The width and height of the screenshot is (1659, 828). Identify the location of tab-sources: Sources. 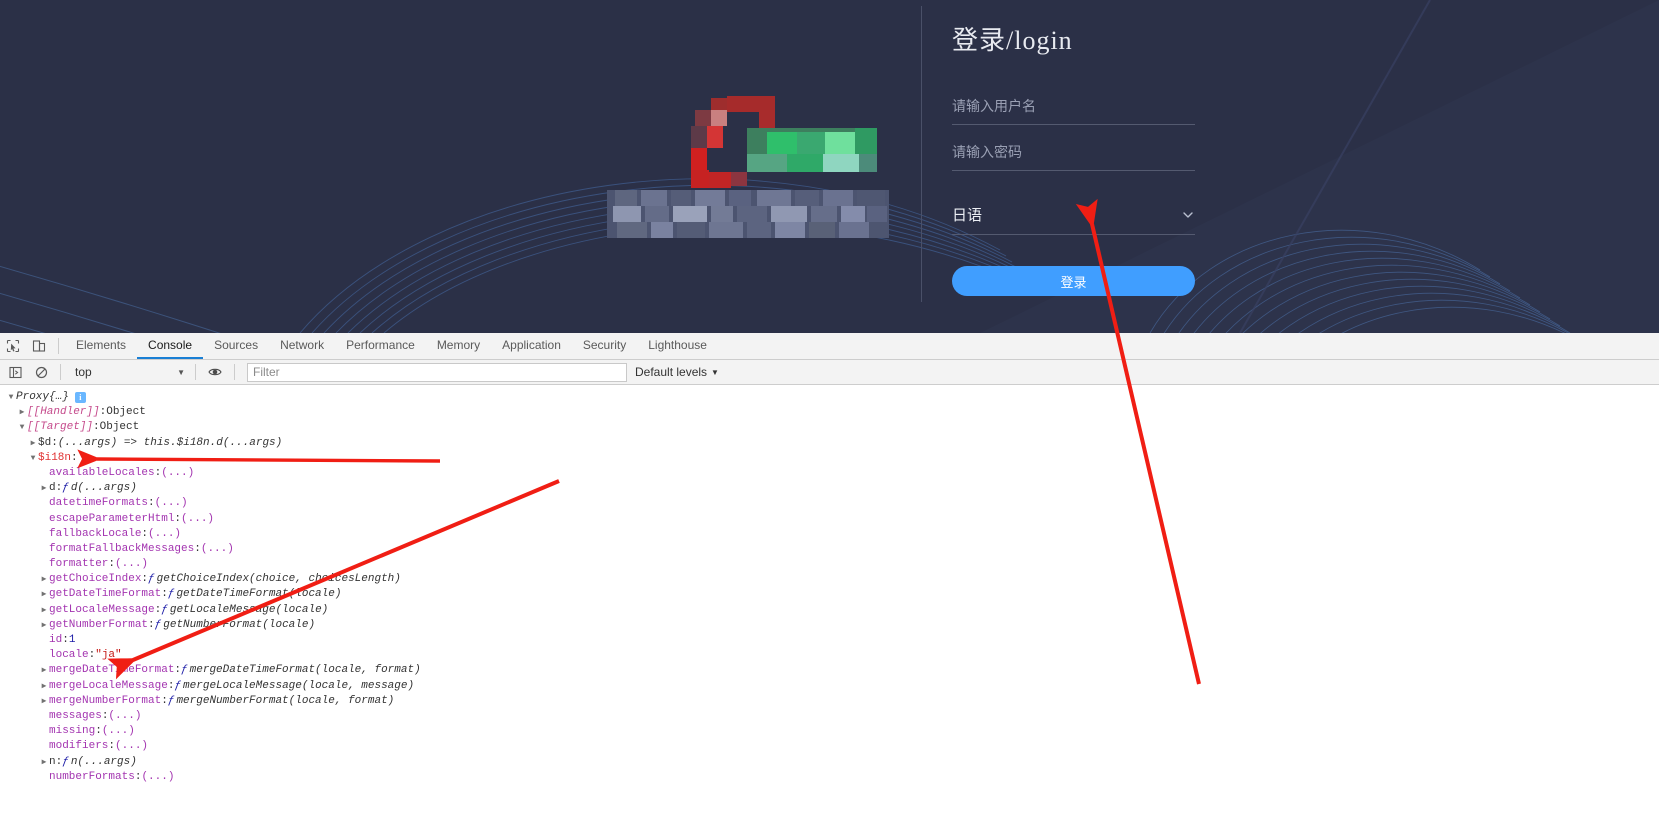
(236, 346).